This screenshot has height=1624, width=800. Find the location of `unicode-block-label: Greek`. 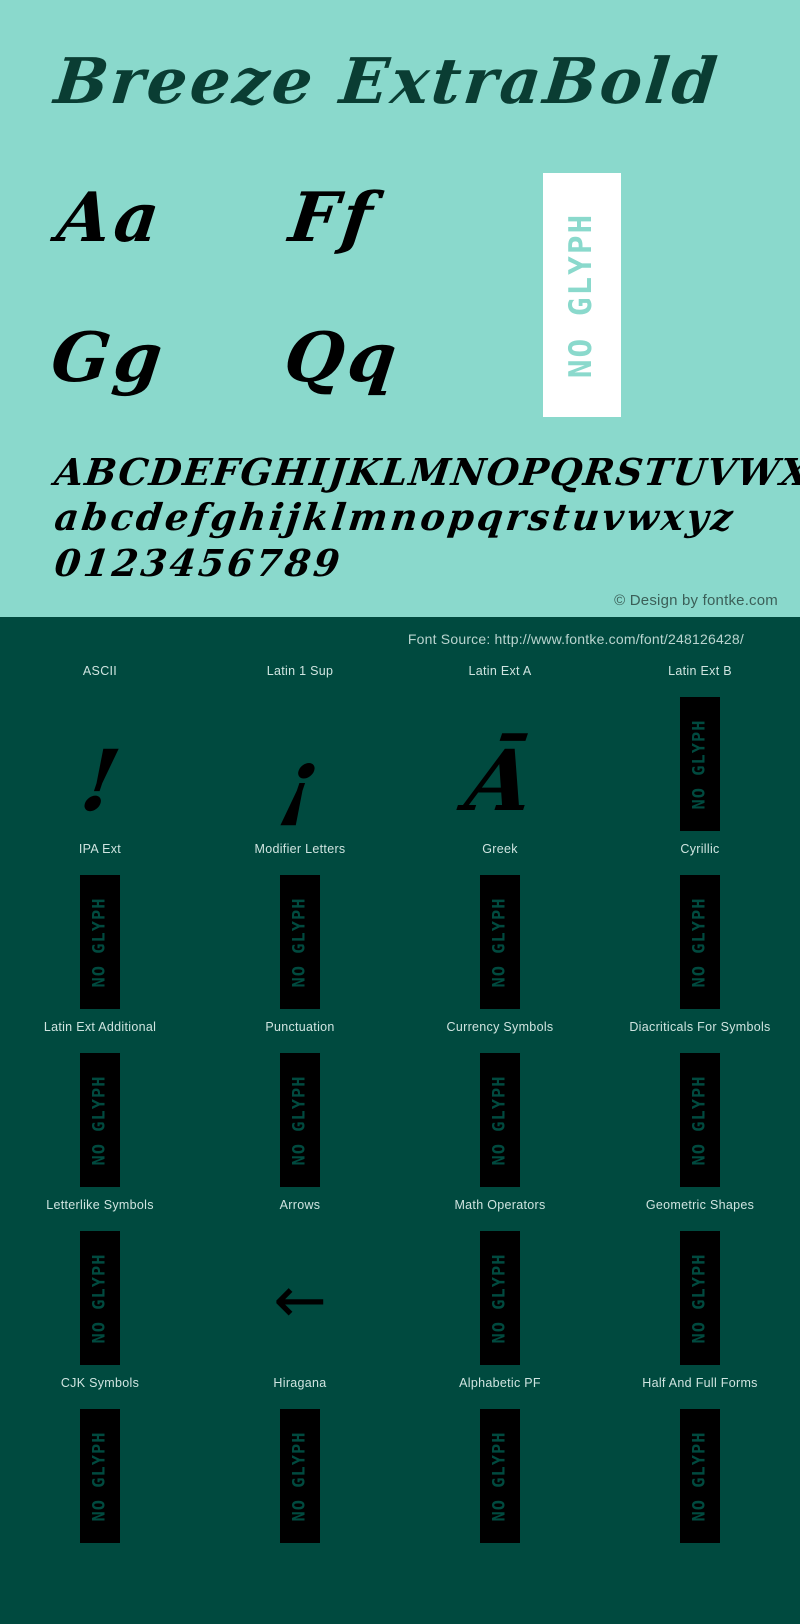

unicode-block-label: Greek is located at coordinates (500, 849).